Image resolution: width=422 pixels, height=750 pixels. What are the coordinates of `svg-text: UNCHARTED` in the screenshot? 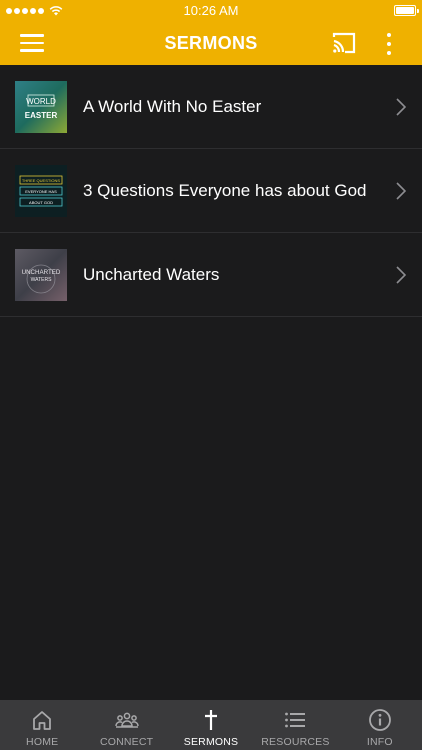 It's located at (41, 272).